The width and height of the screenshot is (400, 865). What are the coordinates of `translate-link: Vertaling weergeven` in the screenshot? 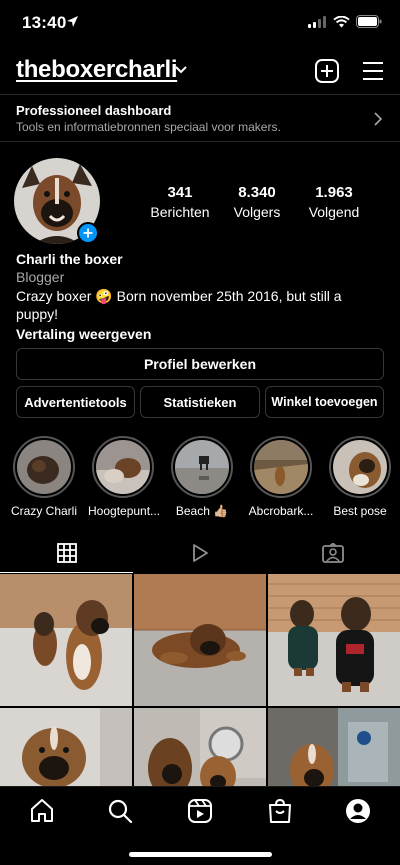 It's located at (201, 334).